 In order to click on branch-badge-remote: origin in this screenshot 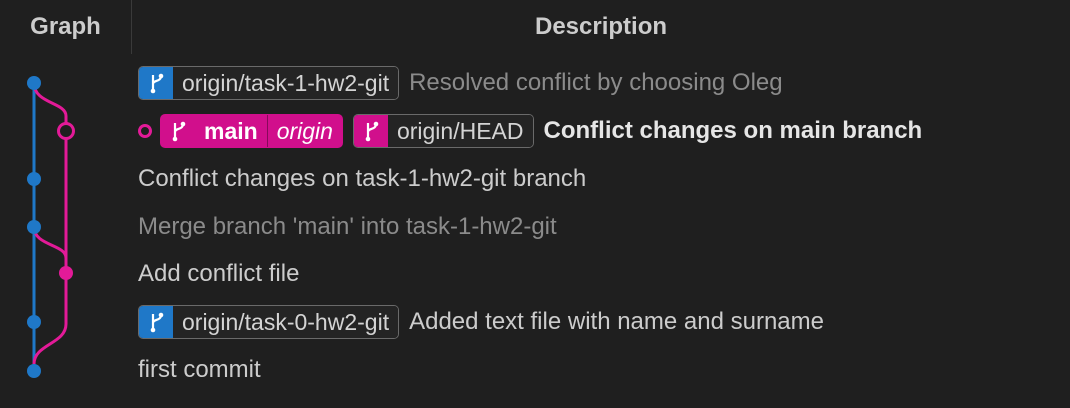, I will do `click(304, 131)`.